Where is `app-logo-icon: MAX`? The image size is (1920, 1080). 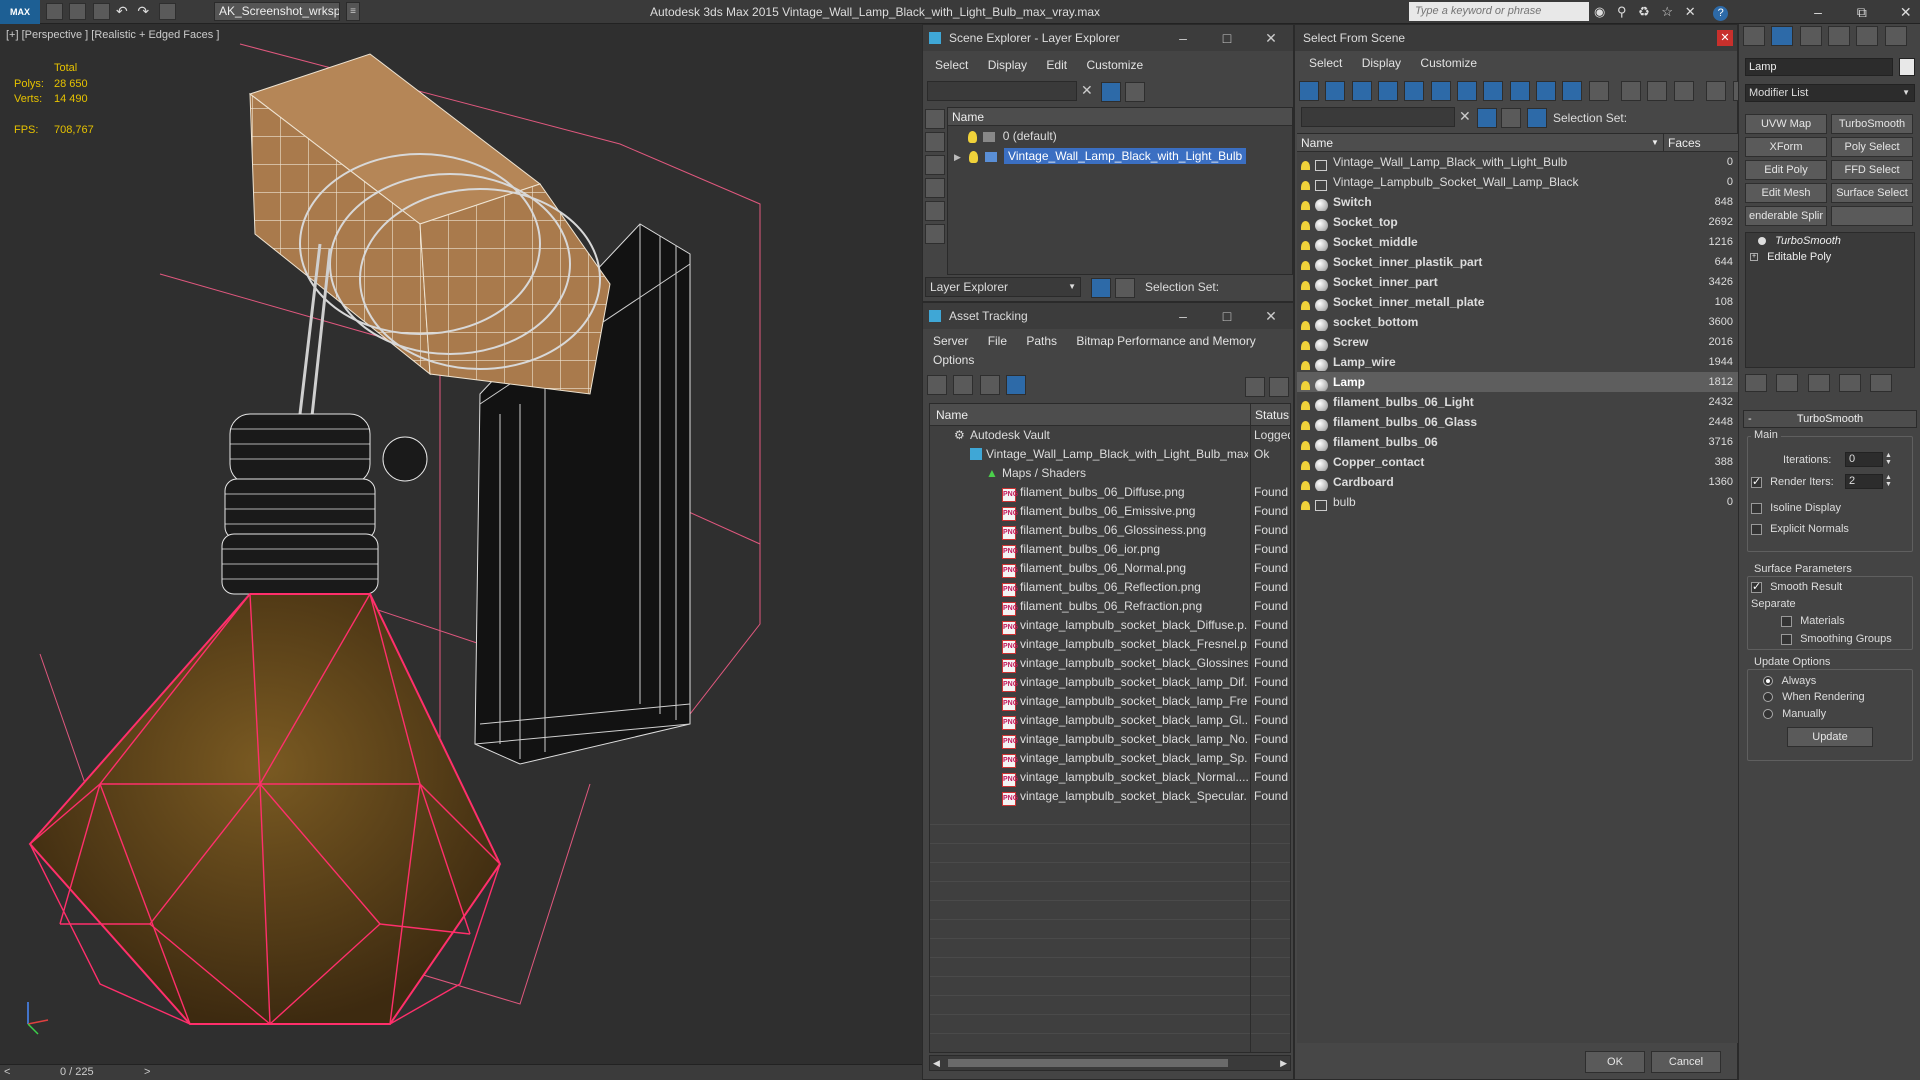
app-logo-icon: MAX is located at coordinates (20, 12).